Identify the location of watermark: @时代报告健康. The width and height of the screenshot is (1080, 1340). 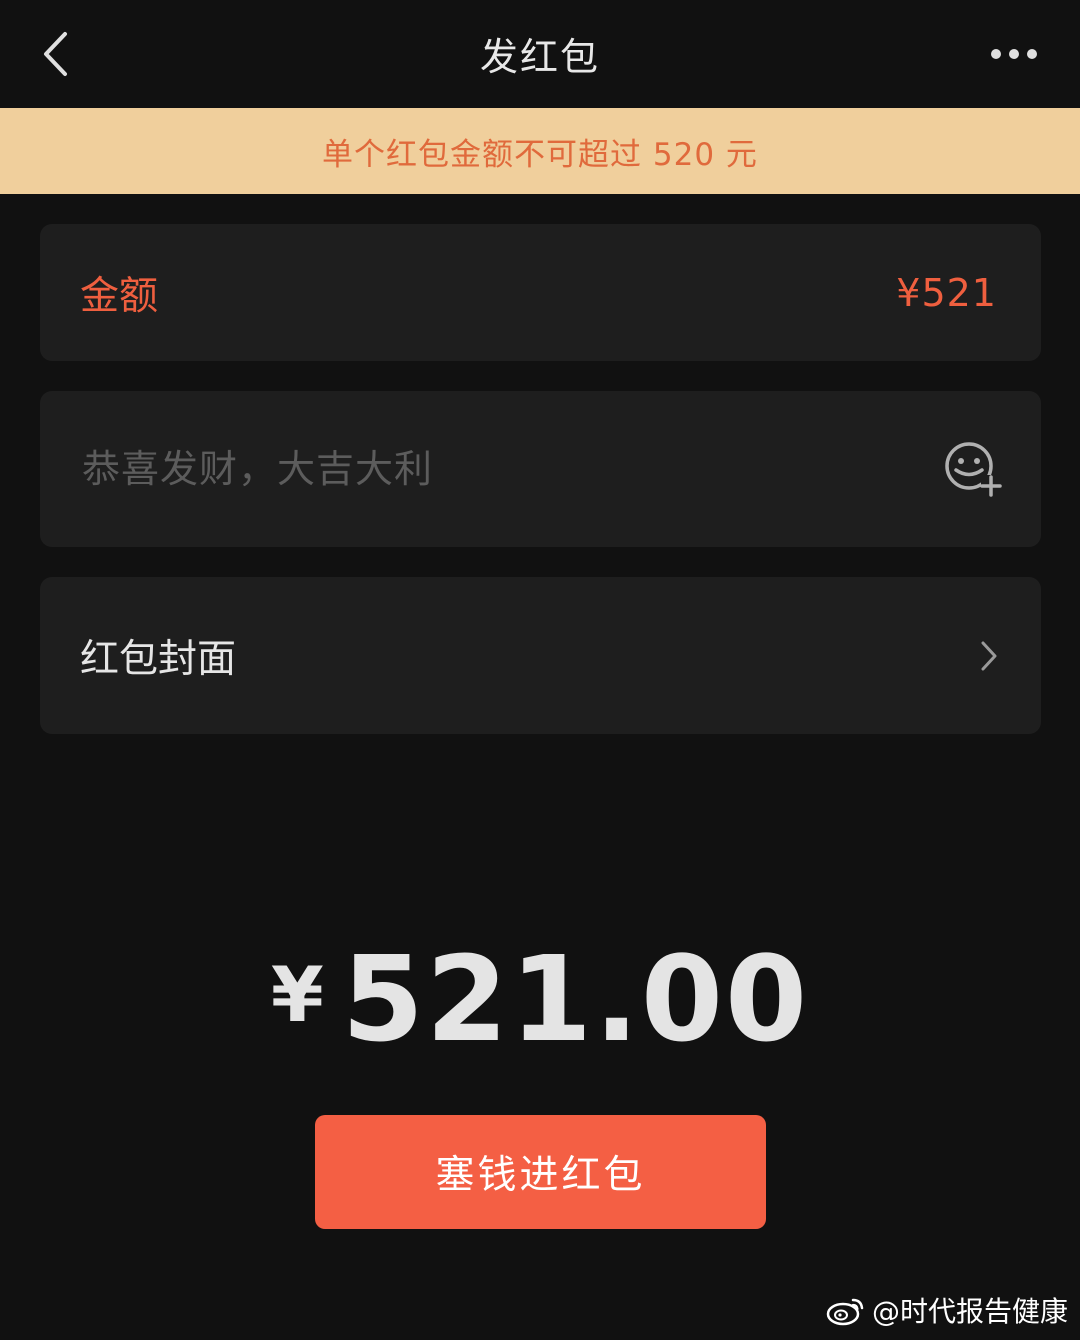
(947, 1310).